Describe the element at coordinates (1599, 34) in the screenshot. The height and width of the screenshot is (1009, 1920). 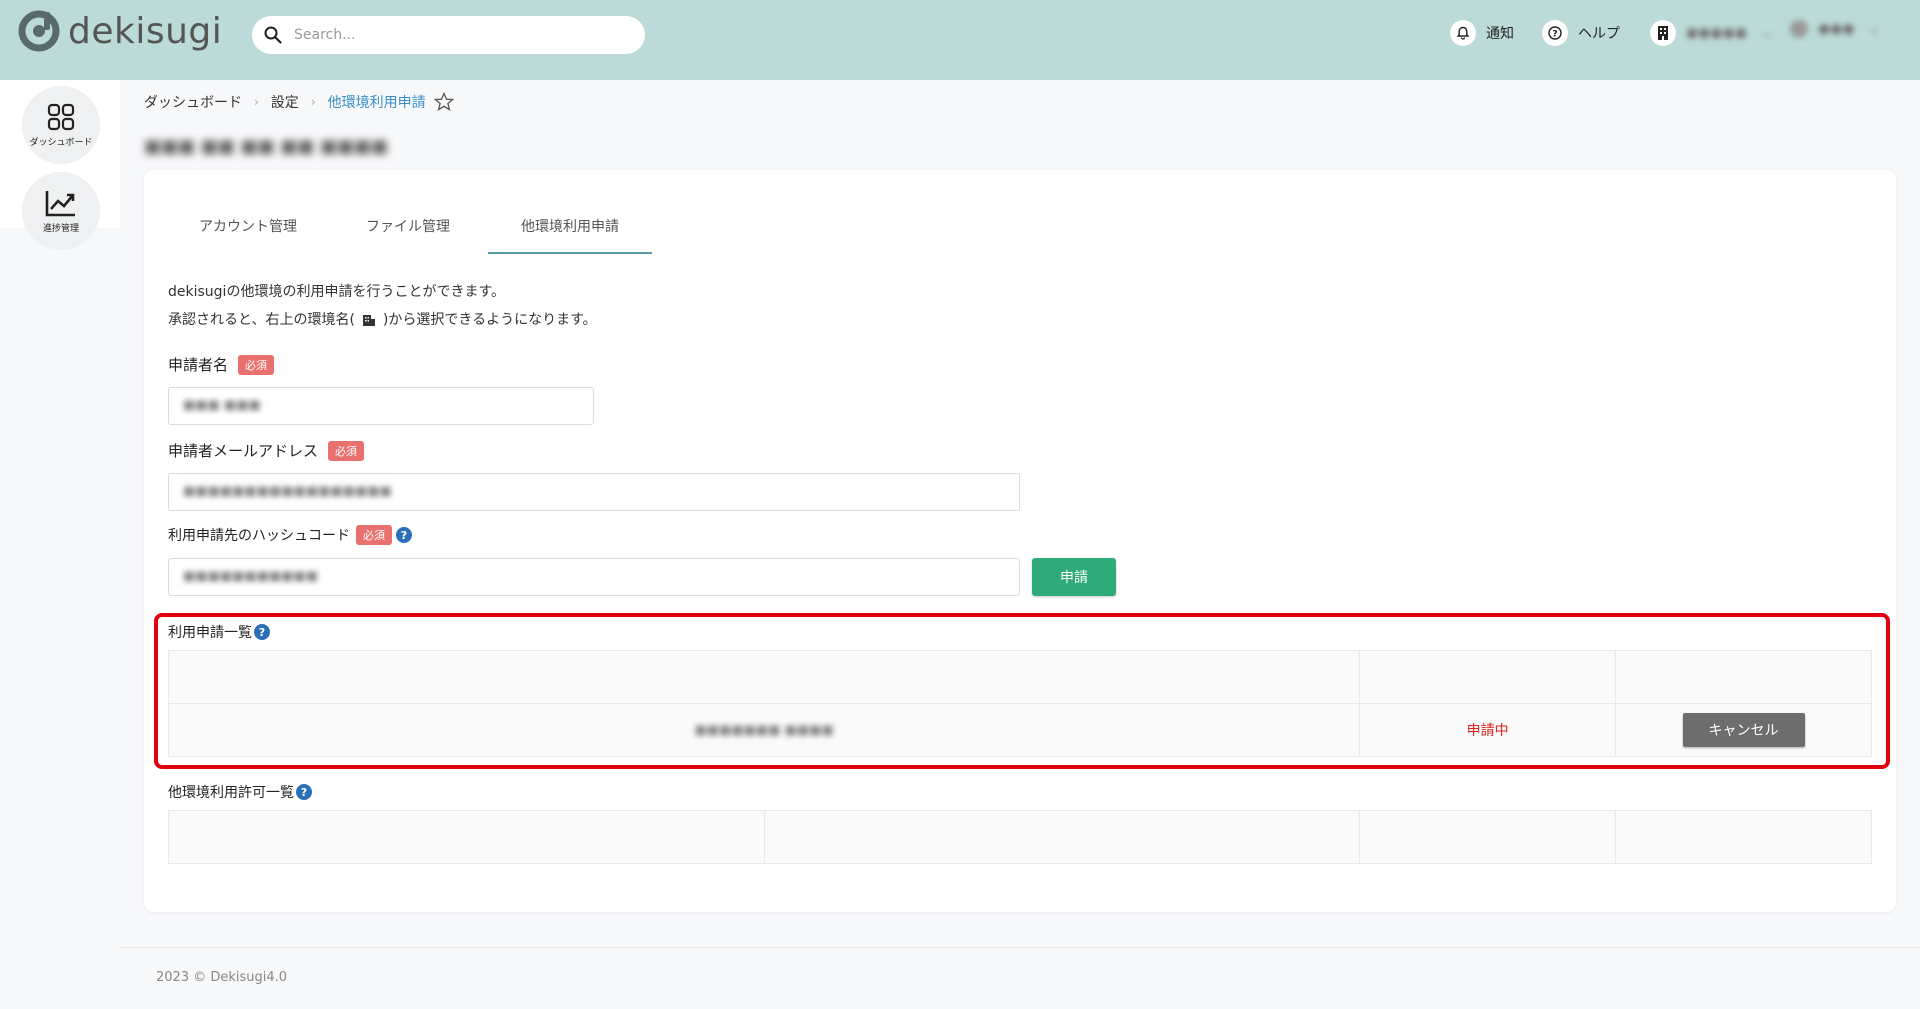
I see `help-label: ヘルプ` at that location.